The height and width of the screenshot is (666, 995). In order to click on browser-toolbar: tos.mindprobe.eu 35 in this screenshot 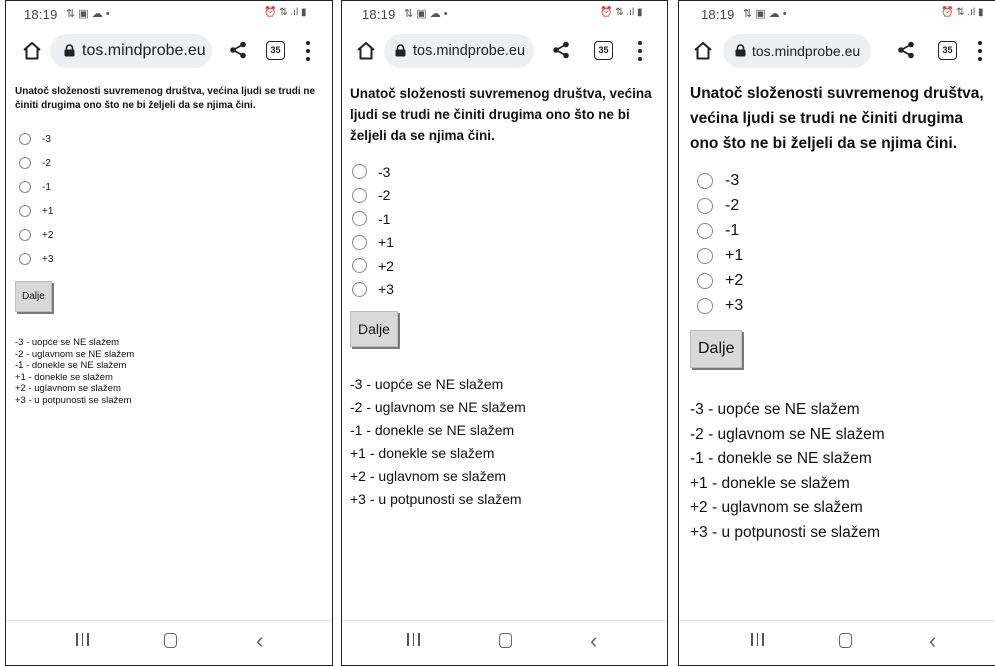, I will do `click(504, 50)`.